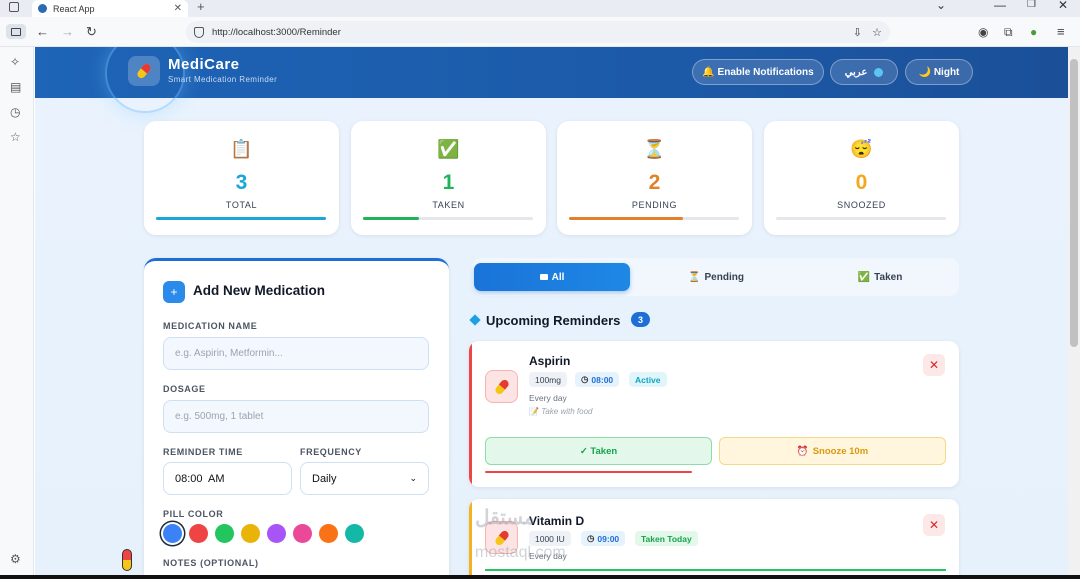 Image resolution: width=1080 pixels, height=579 pixels. What do you see at coordinates (211, 563) in the screenshot?
I see `notes-label: NOTES (OPTIONAL)` at bounding box center [211, 563].